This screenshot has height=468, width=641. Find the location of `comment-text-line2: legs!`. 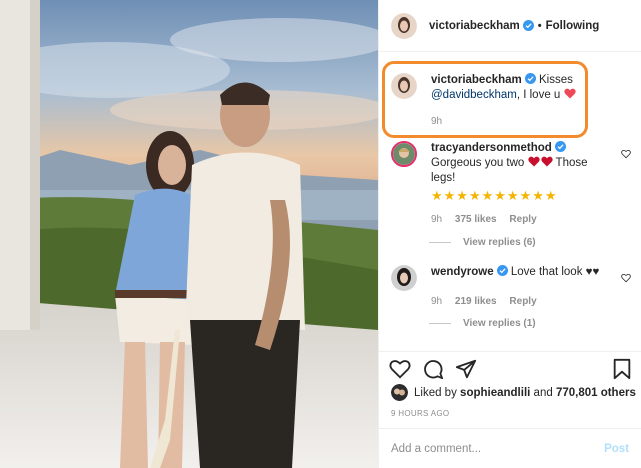

comment-text-line2: legs! is located at coordinates (443, 178).